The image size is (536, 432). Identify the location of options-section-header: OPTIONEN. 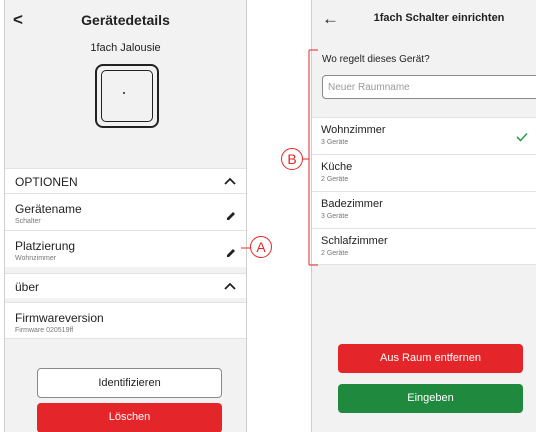
(125, 180).